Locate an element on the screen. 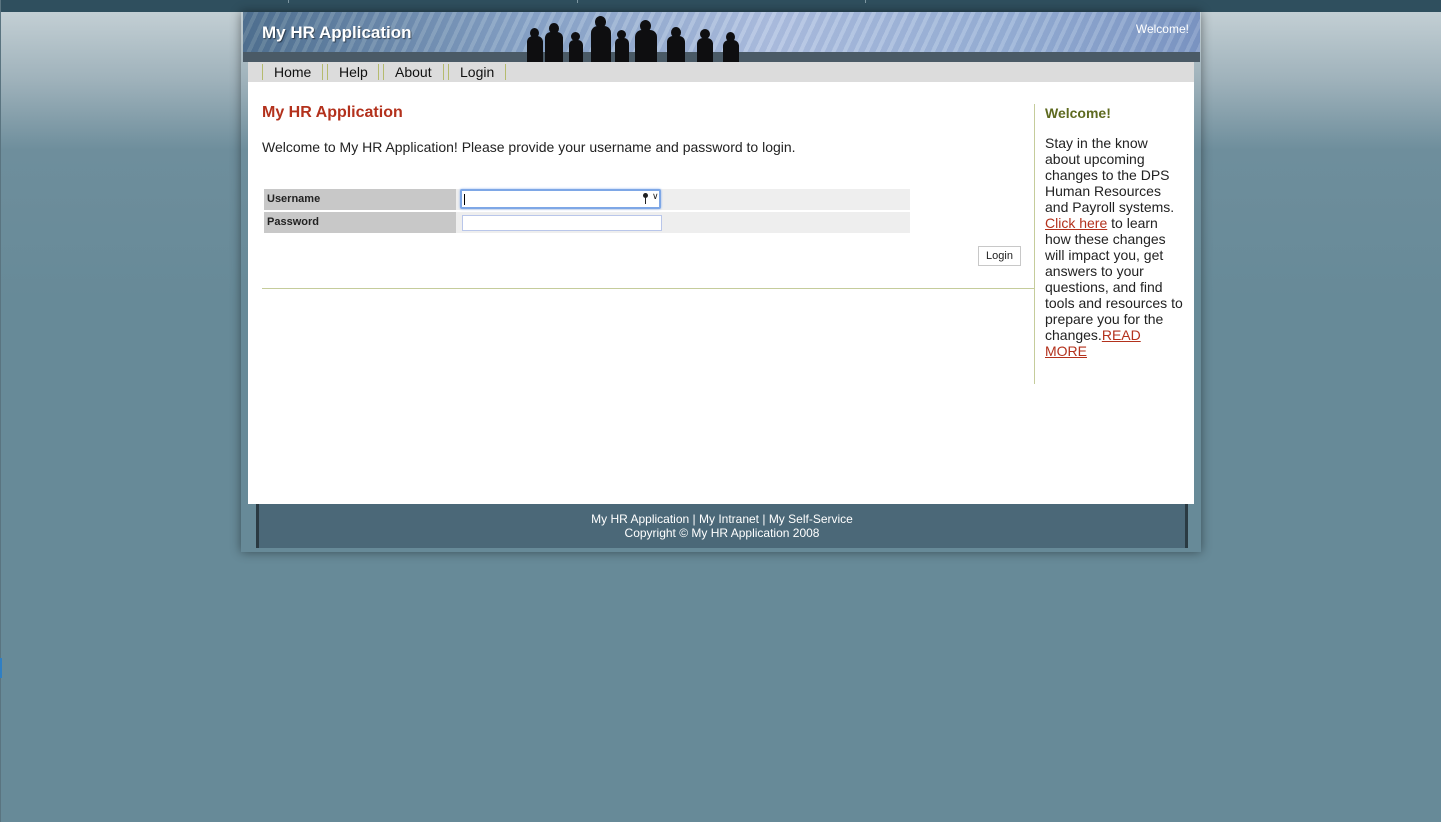 This screenshot has width=1441, height=822. nav-bar: Home Help About Login is located at coordinates (721, 72).